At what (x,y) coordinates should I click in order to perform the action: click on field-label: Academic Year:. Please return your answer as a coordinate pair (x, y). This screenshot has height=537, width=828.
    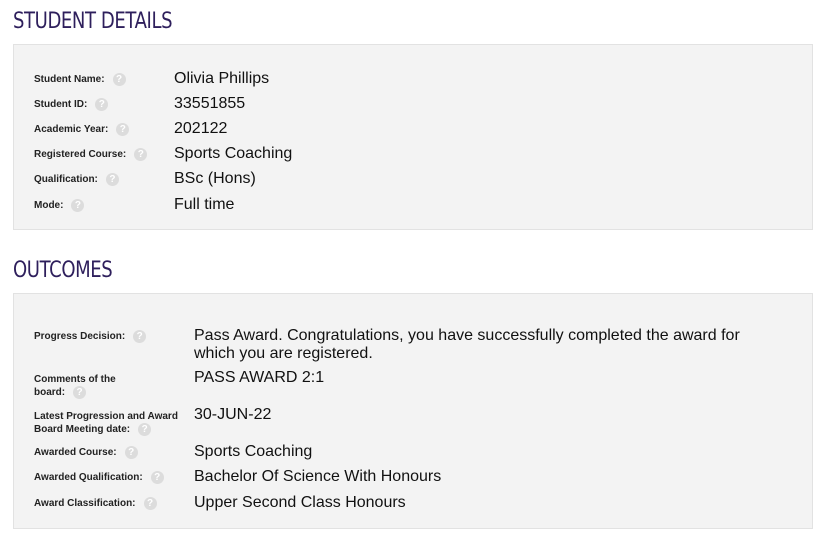
    Looking at the image, I should click on (71, 130).